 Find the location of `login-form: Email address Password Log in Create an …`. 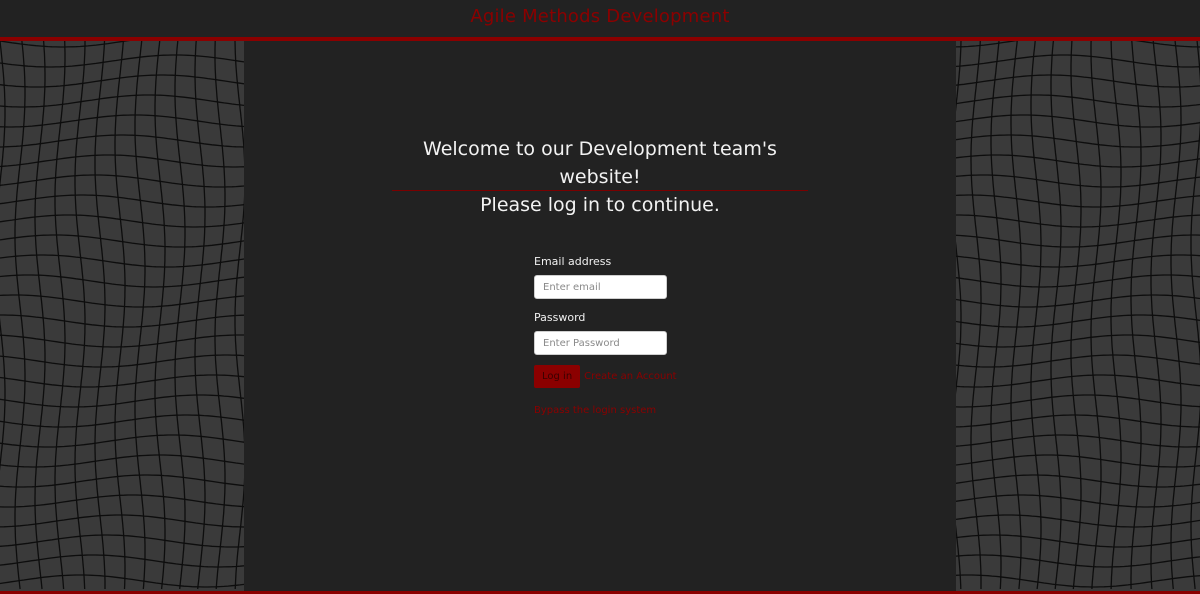

login-form: Email address Password Log in Create an … is located at coordinates (664, 335).